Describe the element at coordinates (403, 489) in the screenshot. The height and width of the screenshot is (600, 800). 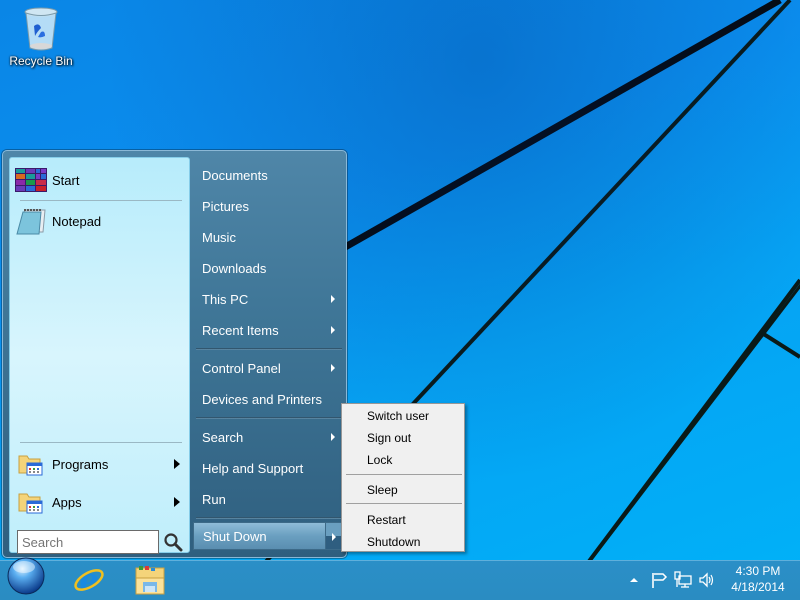
I see `power-menu-item-sleep: Sleep` at that location.